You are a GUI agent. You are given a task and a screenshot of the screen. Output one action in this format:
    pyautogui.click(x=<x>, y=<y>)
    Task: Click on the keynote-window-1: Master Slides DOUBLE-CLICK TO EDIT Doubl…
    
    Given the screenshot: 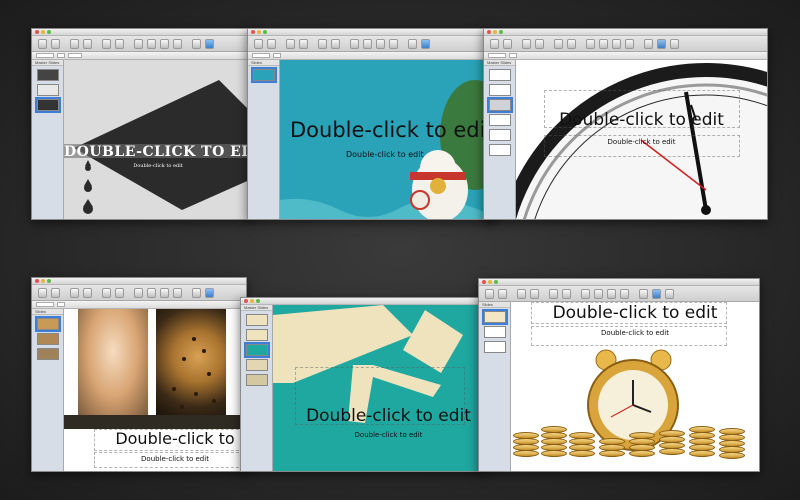 What is the action you would take?
    pyautogui.click(x=142, y=124)
    